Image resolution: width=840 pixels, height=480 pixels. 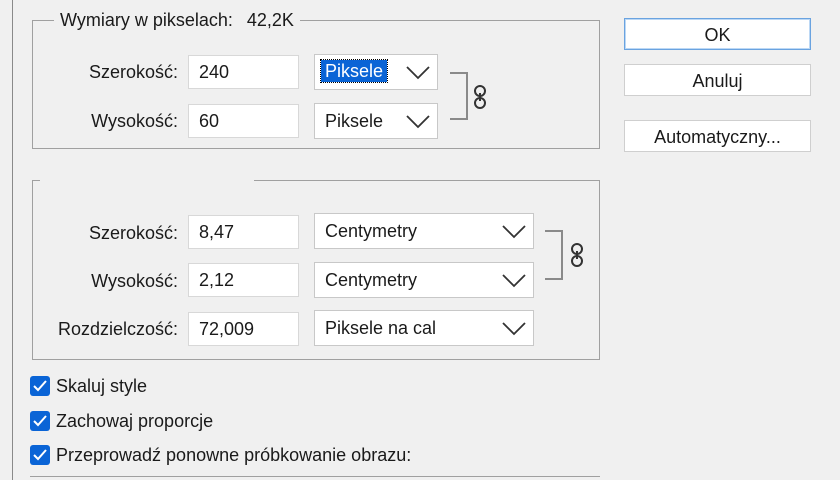 I want to click on pixel-width-unit-select: Piksele, so click(x=376, y=72).